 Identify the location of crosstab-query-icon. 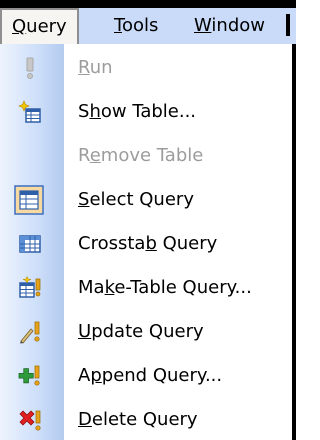
(30, 244).